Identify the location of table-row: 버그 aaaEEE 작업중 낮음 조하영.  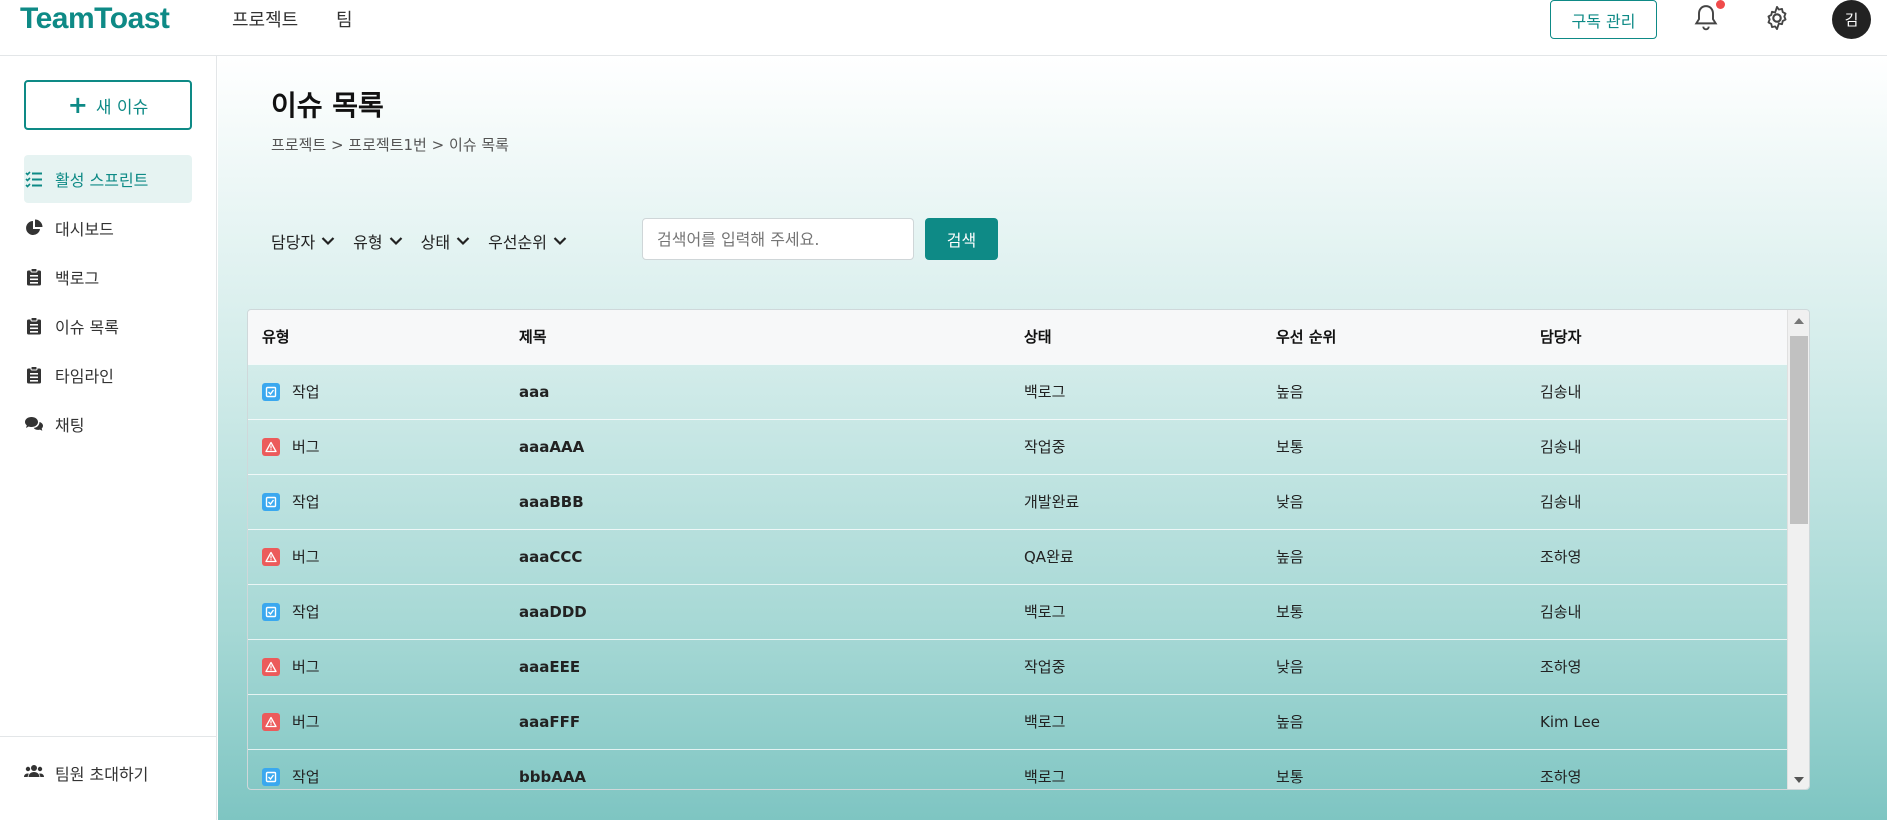
(1018, 666).